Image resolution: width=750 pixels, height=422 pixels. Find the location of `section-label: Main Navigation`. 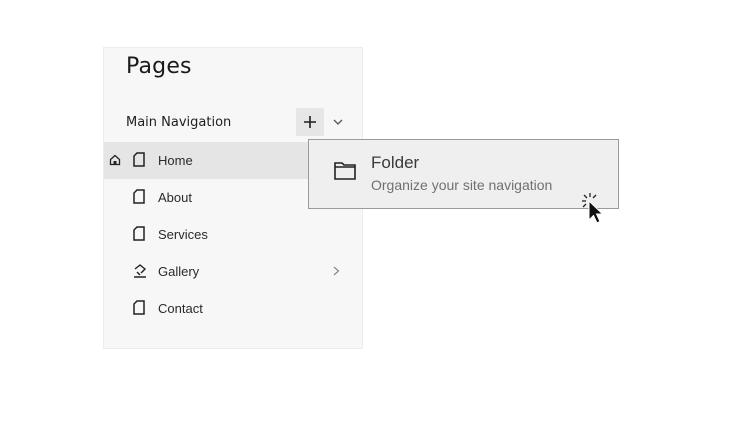

section-label: Main Navigation is located at coordinates (179, 122).